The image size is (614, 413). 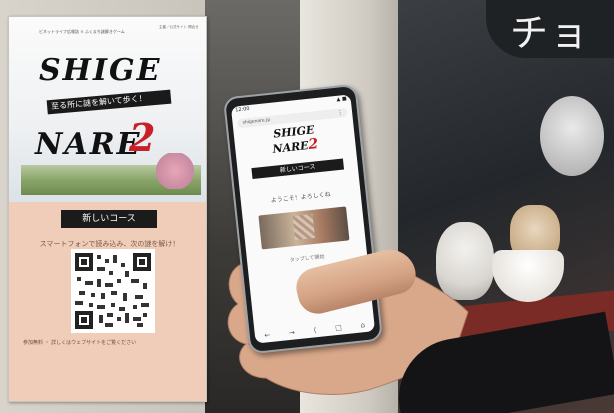 I want to click on status-time: 12:00, so click(x=242, y=109).